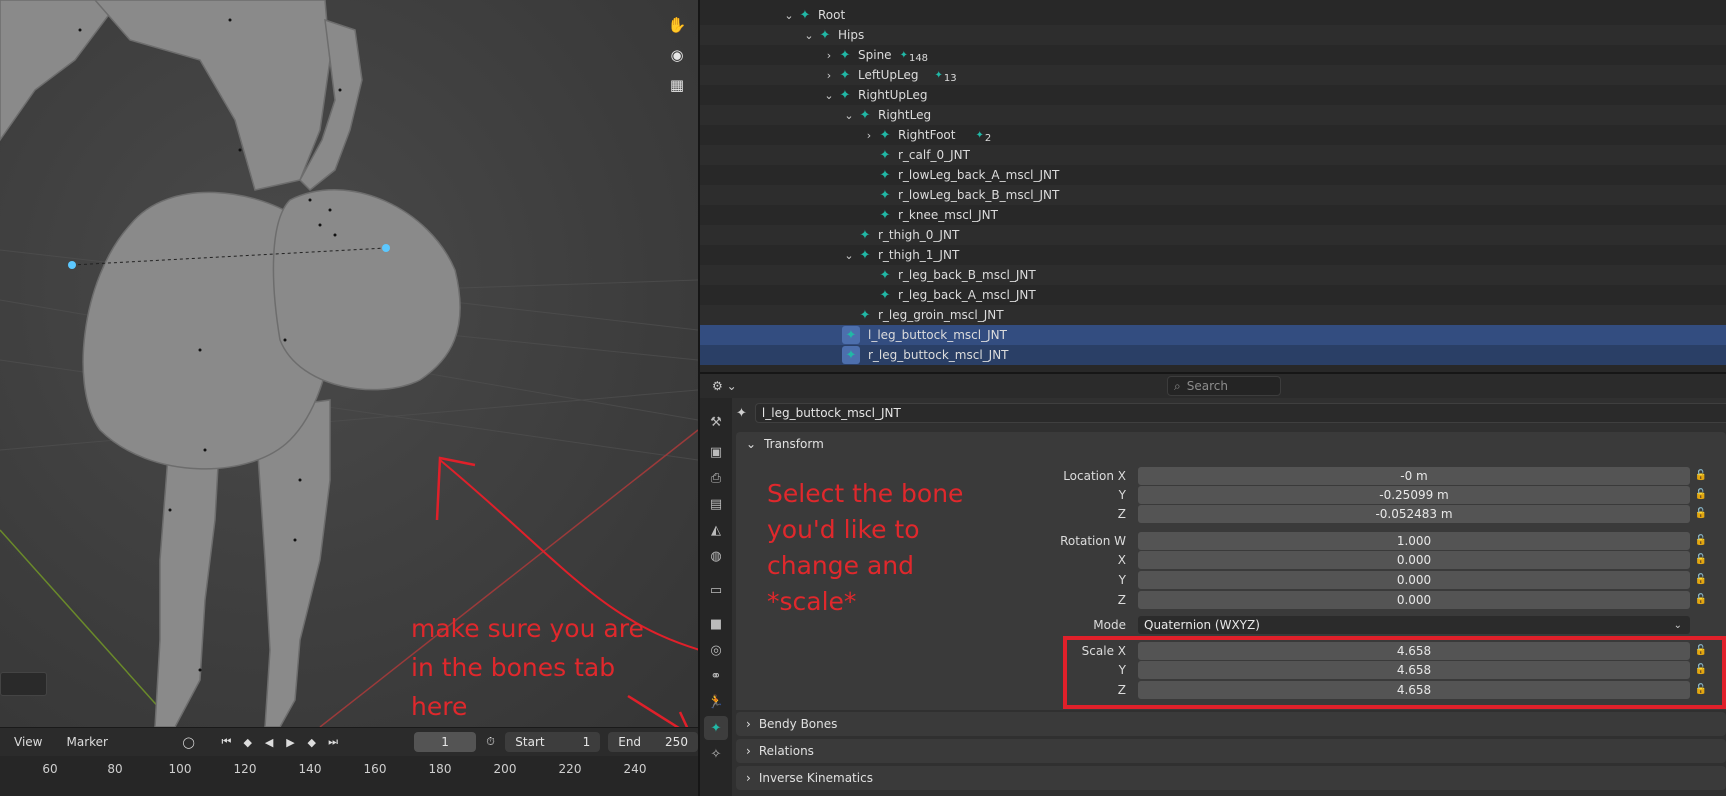  Describe the element at coordinates (311, 742) in the screenshot. I see `next-keyframe-icon: ◆` at that location.